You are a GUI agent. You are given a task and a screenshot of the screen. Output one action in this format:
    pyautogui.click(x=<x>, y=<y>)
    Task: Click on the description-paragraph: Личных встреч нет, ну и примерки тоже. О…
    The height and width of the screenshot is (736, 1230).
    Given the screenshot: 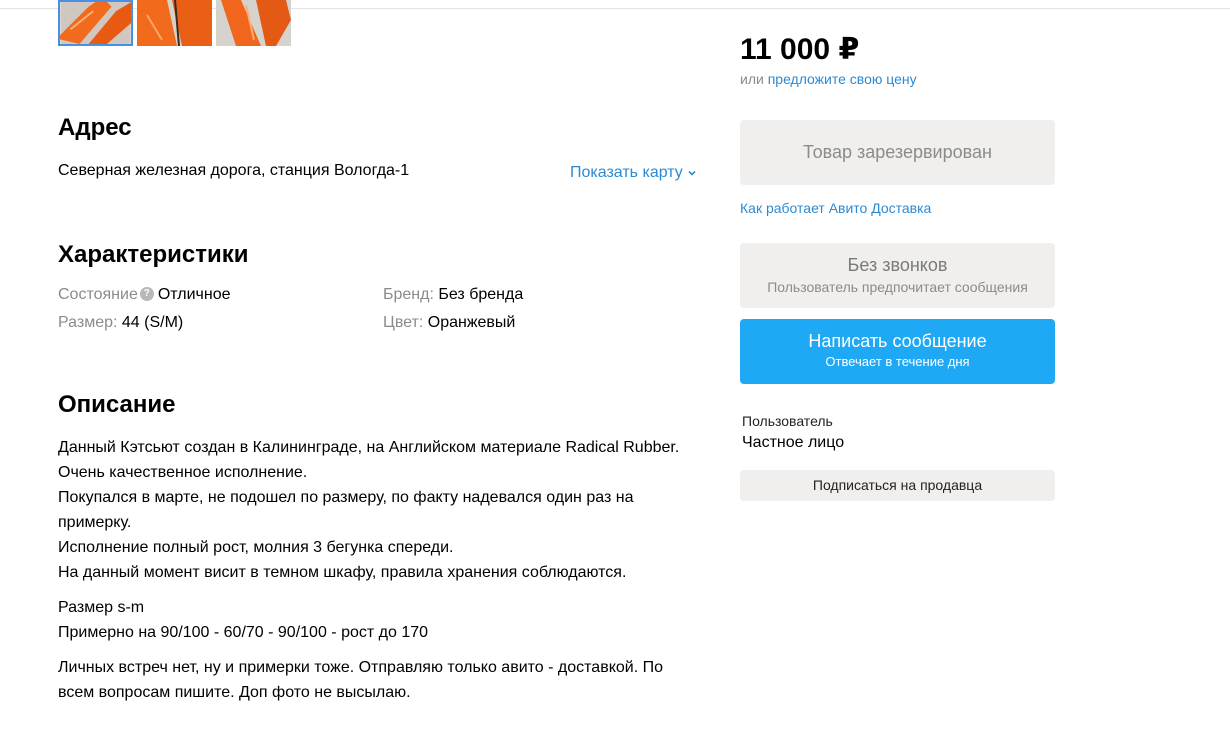 What is the action you would take?
    pyautogui.click(x=360, y=680)
    